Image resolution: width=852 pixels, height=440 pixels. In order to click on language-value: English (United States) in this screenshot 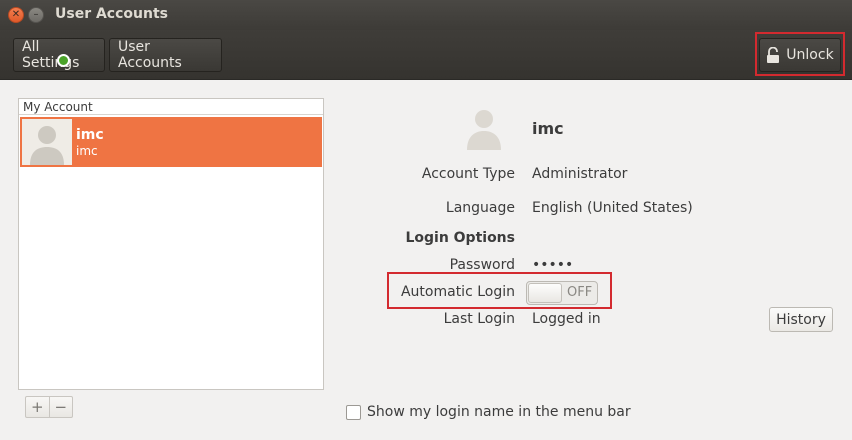, I will do `click(612, 208)`.